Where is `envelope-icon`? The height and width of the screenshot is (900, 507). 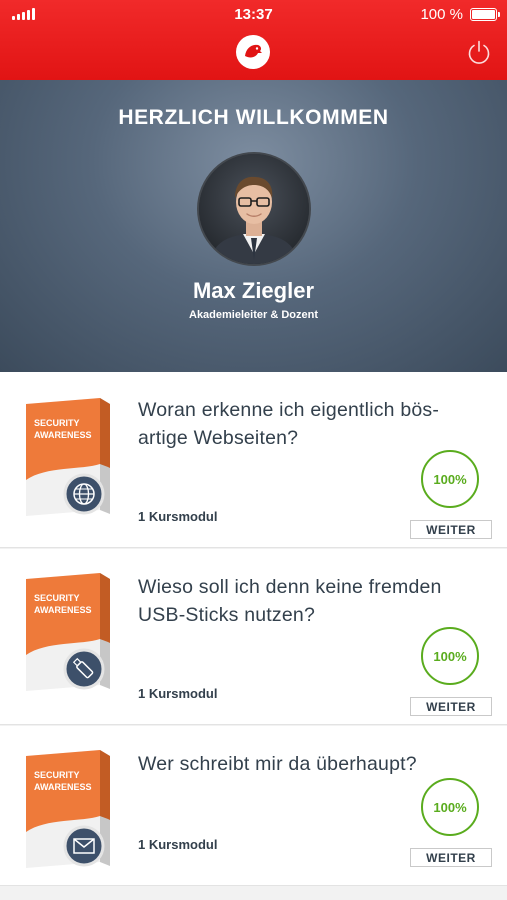
envelope-icon is located at coordinates (84, 846).